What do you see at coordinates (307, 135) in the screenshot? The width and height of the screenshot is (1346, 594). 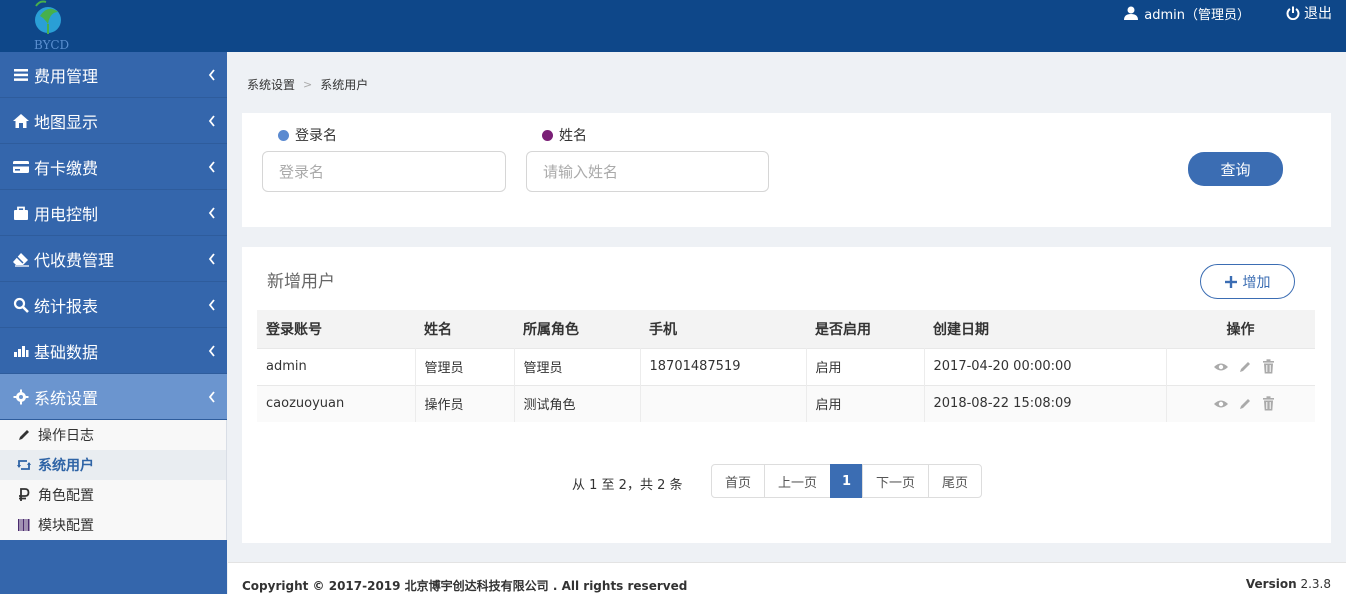 I see `login-name-label: 登录名` at bounding box center [307, 135].